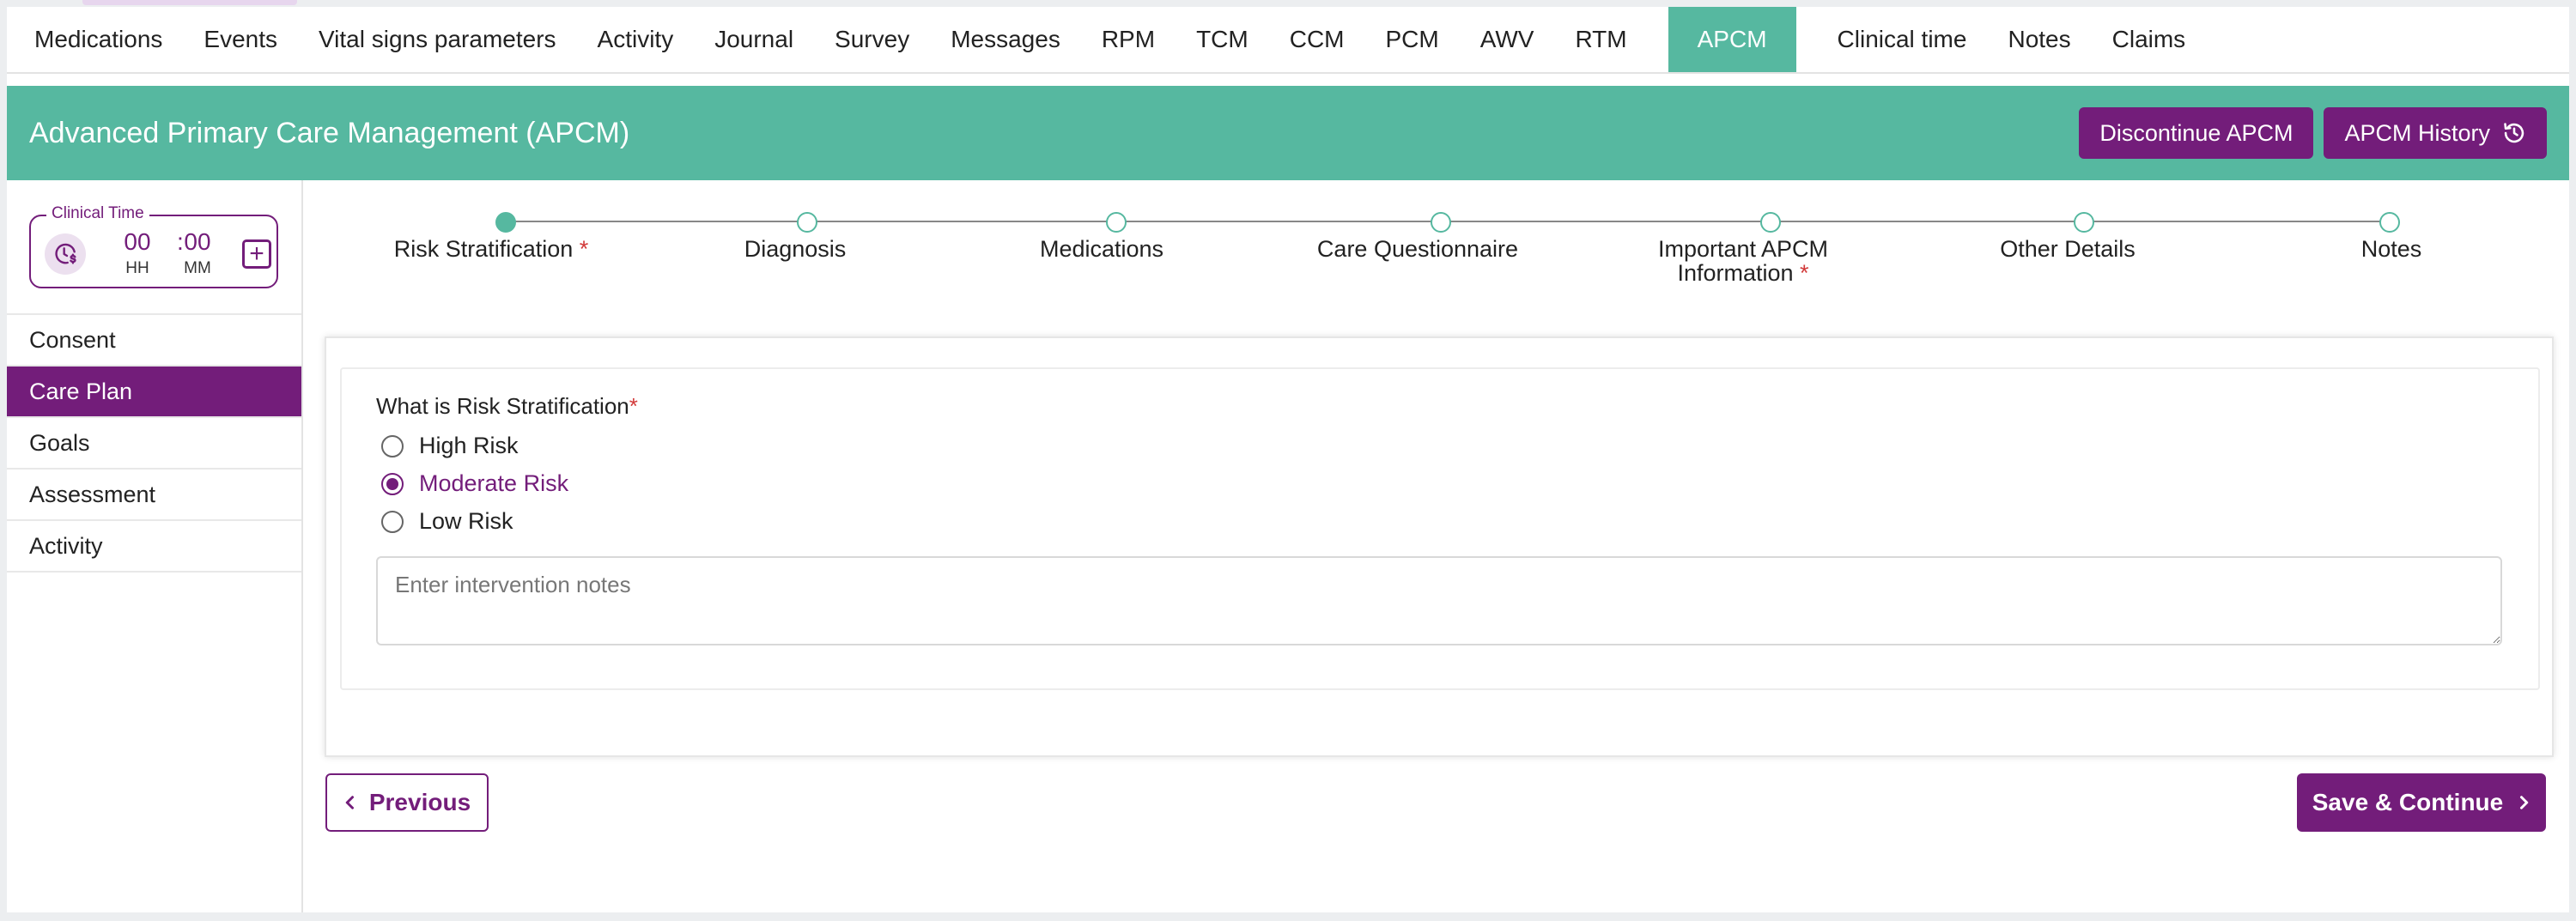 Image resolution: width=2576 pixels, height=921 pixels. I want to click on clinical-time-widget: Clinical Time 00 : 00 HH MM +, so click(153, 246).